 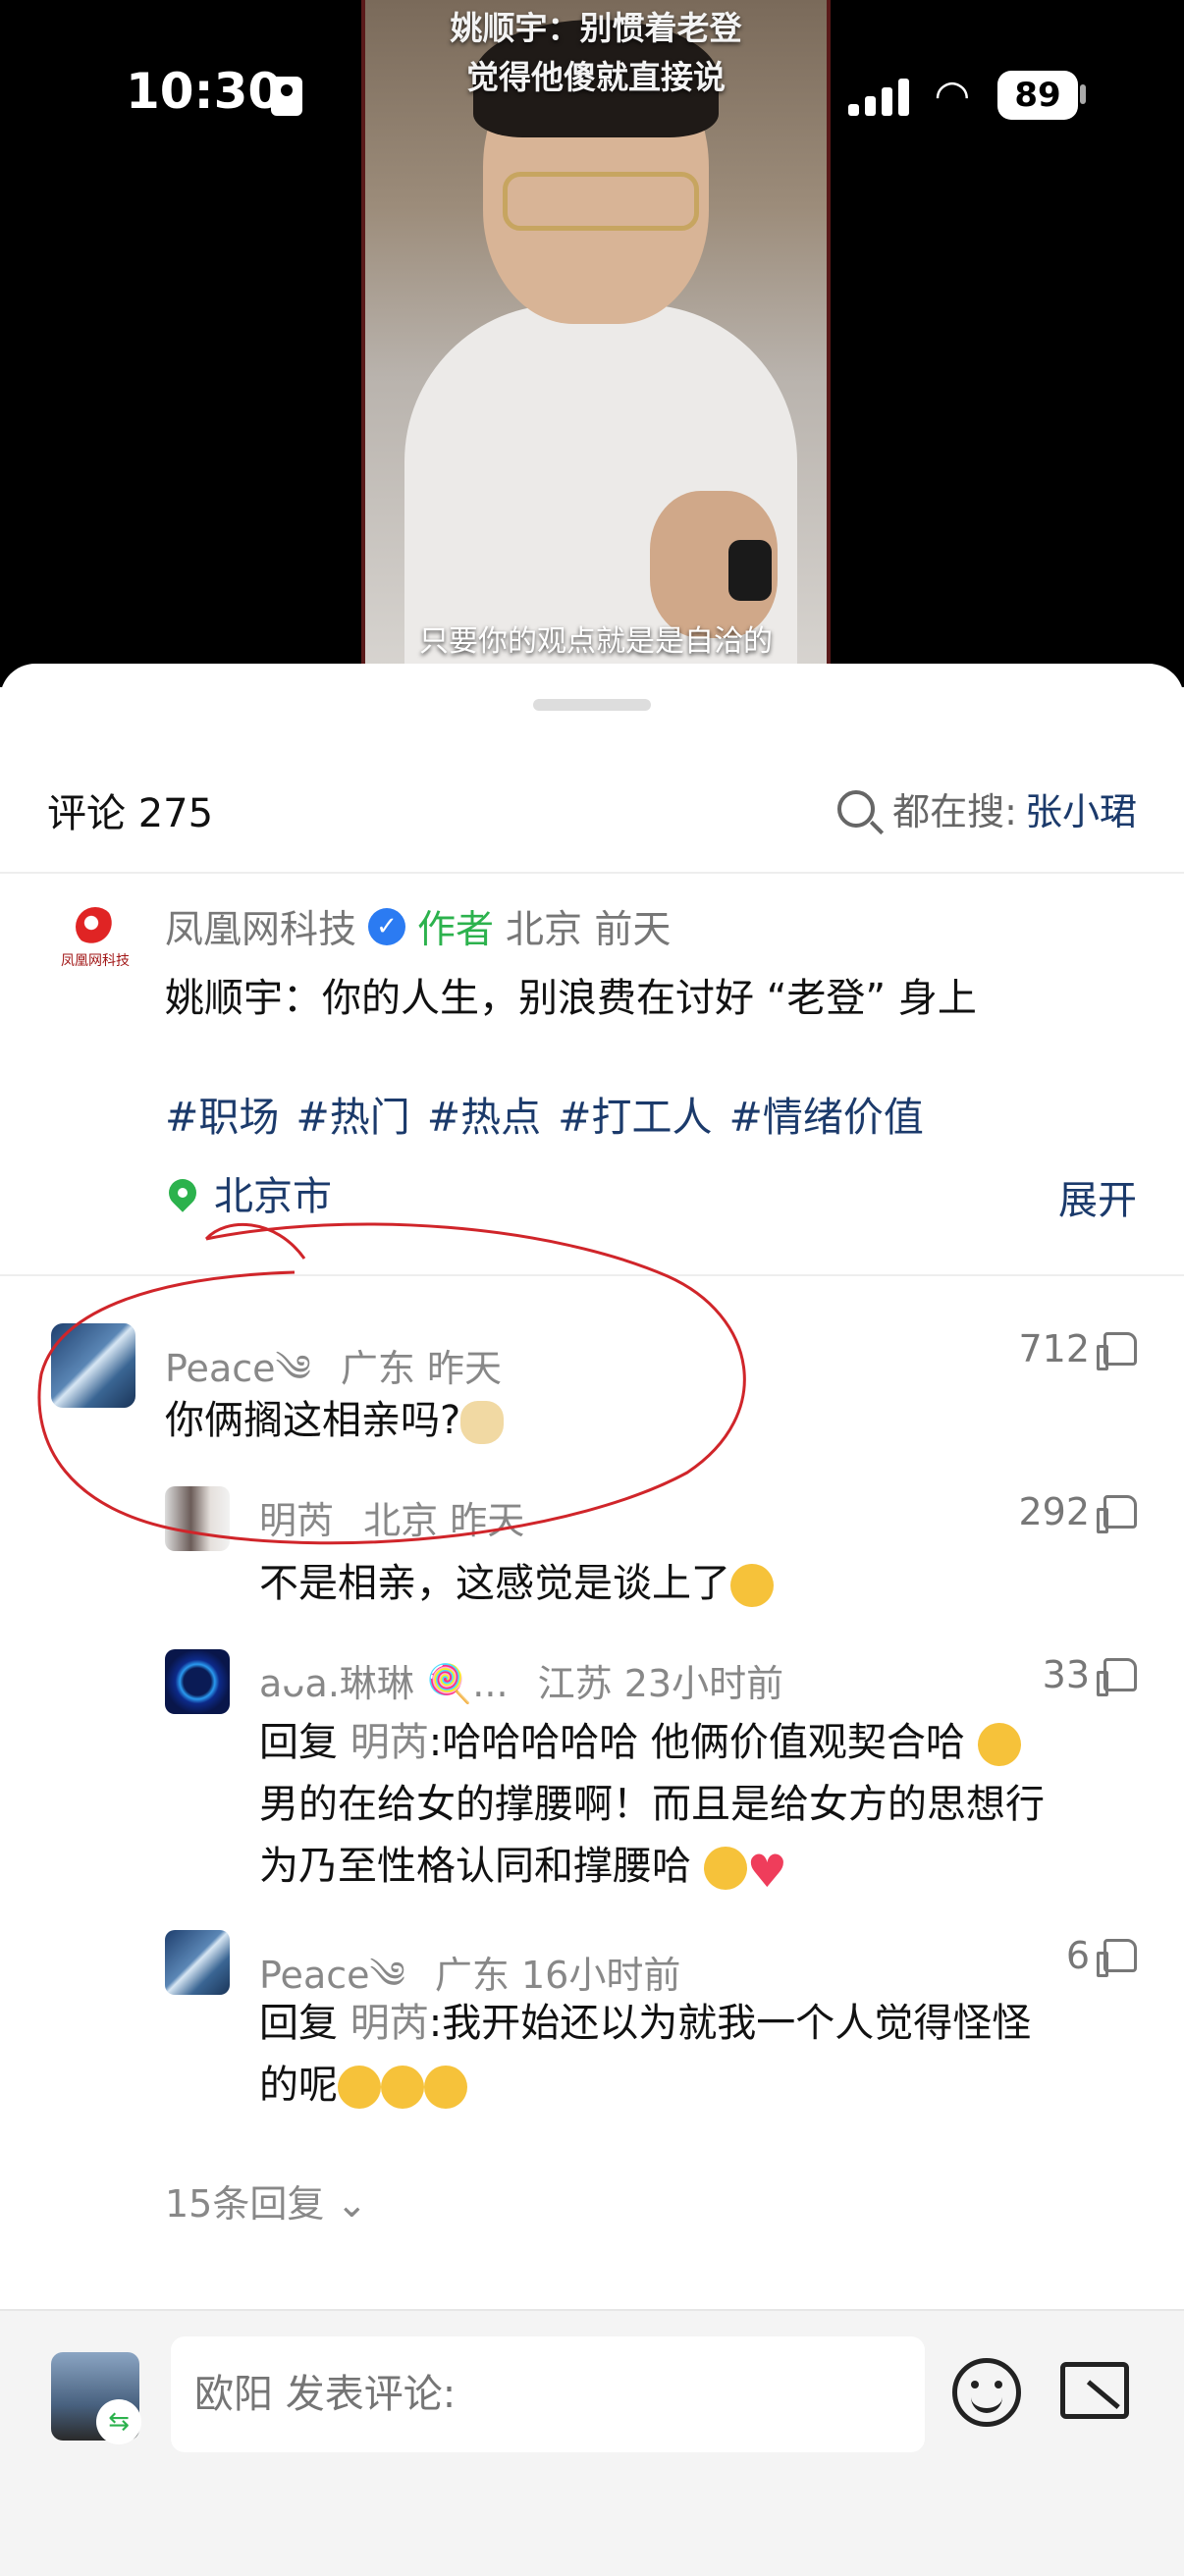 I want to click on reply-body-line1: :哈哈哈哈哈 他俩价值观契合哈, so click(x=696, y=1742).